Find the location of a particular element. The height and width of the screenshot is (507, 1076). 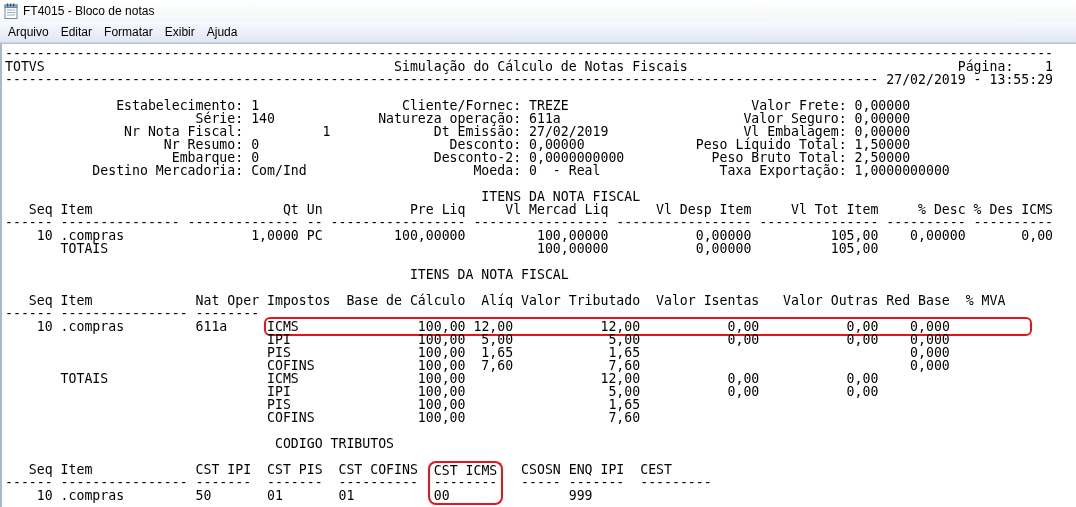

report-text: Série: 140 Natureza operação: 611a Valor Seguro: 0,00000 is located at coordinates (553, 118).